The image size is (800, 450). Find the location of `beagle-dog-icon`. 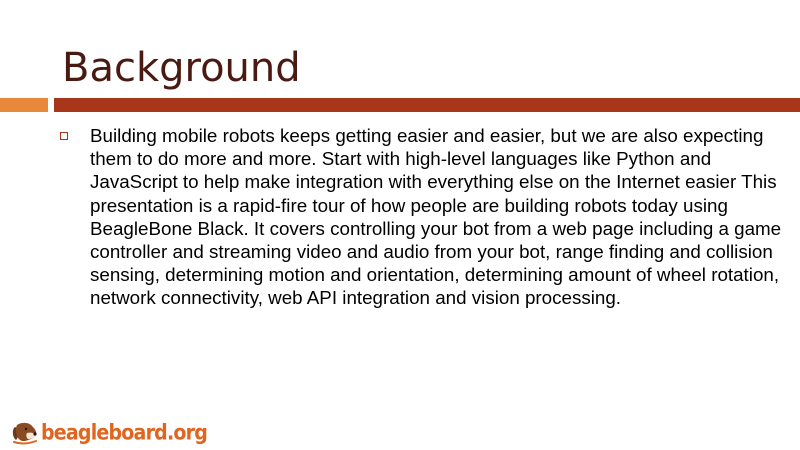

beagle-dog-icon is located at coordinates (24, 433).